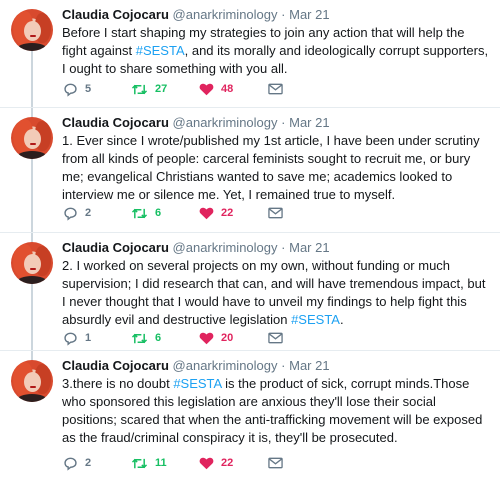  I want to click on tweet-text-part: ., so click(341, 319).